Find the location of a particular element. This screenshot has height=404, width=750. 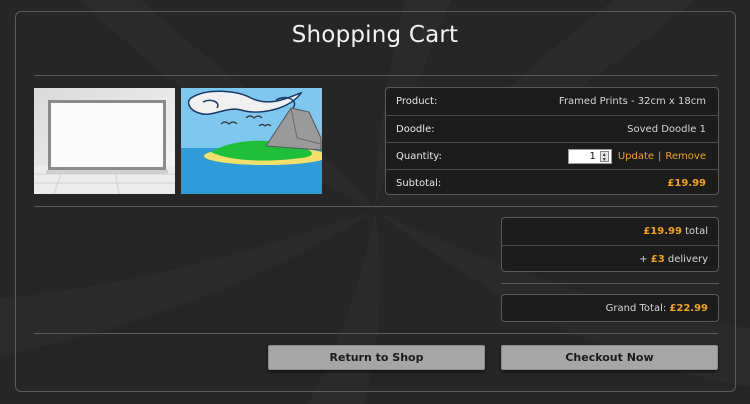

product-row: Product: Framed Prints - 32cm x 18cm is located at coordinates (552, 101).